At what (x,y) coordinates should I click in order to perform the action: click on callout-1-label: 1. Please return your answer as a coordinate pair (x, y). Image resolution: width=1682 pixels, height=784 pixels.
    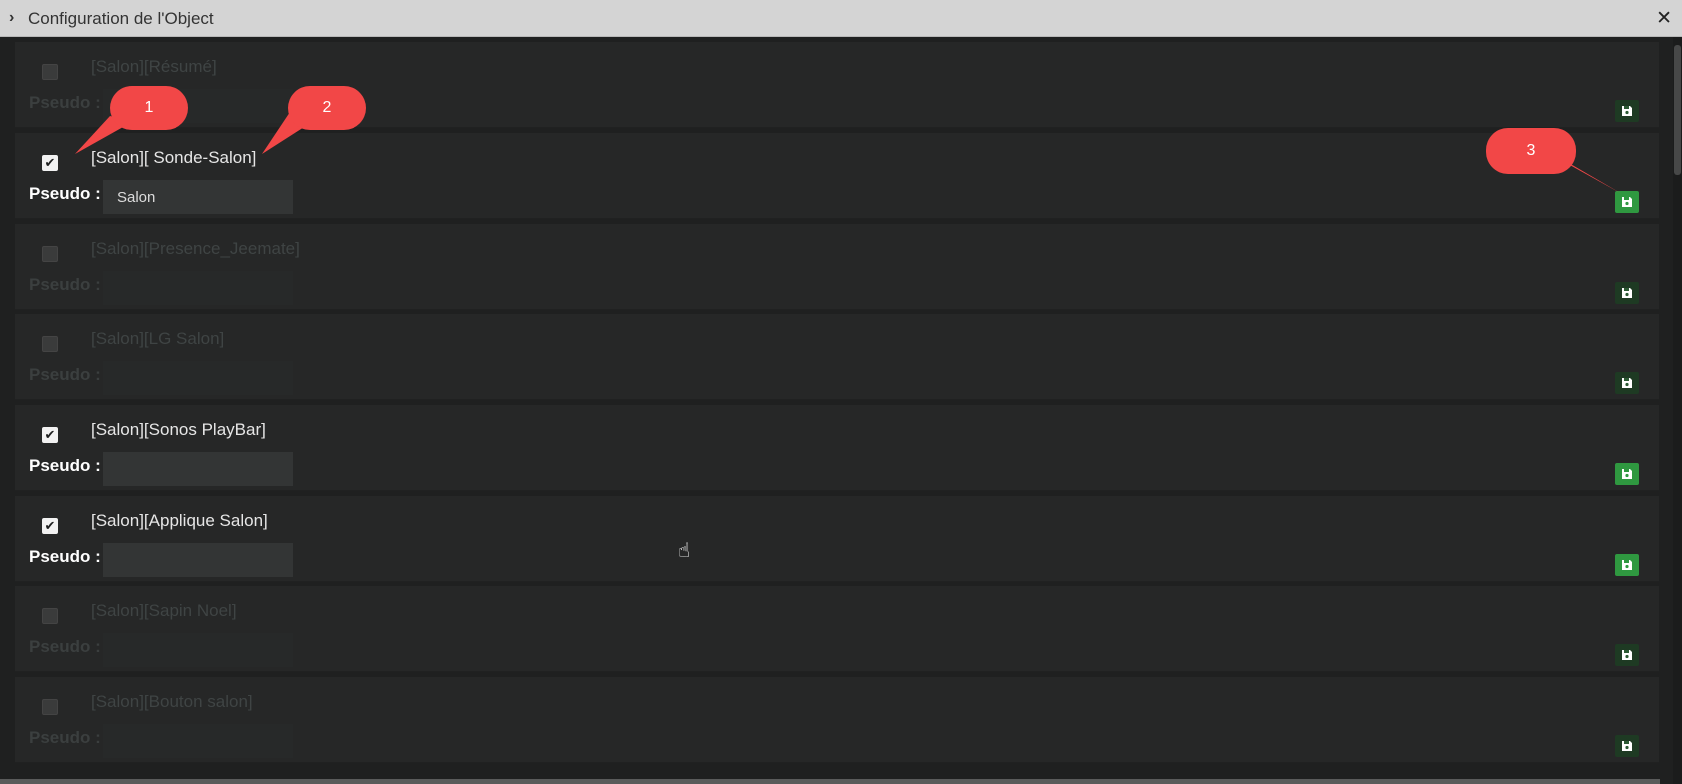
    Looking at the image, I should click on (149, 108).